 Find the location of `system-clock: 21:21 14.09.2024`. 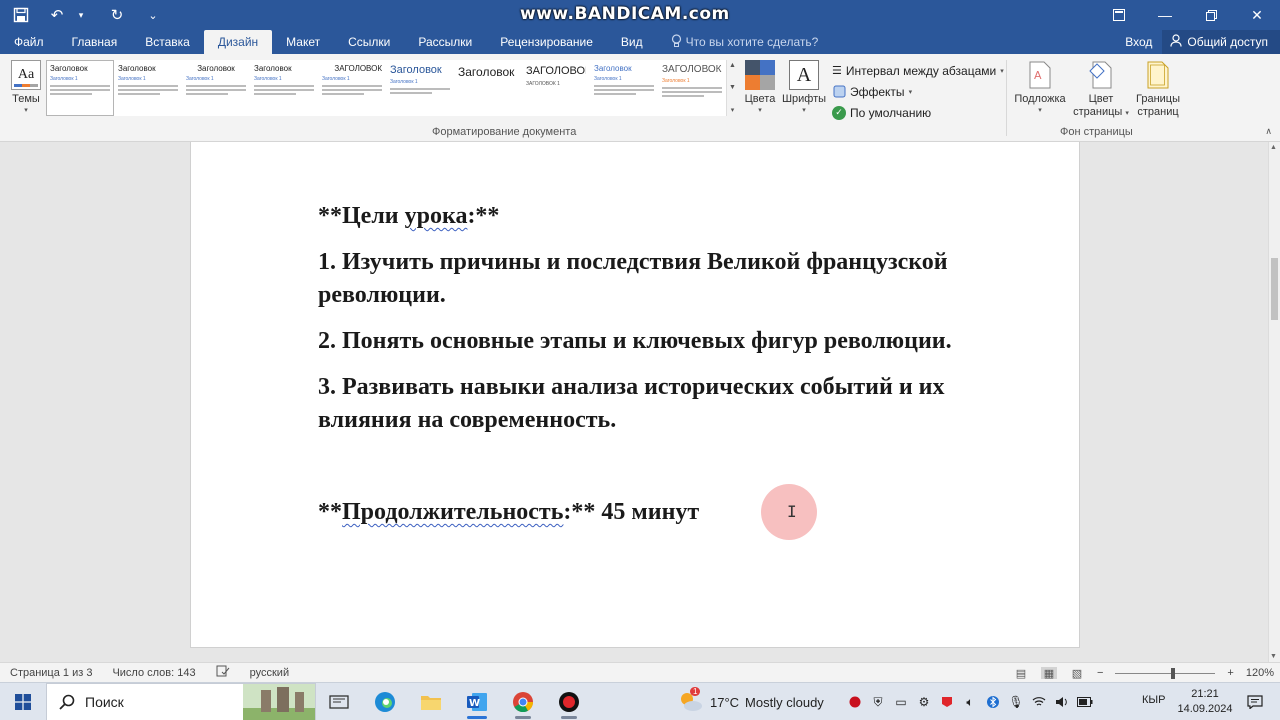

system-clock: 21:21 14.09.2024 is located at coordinates (1205, 702).